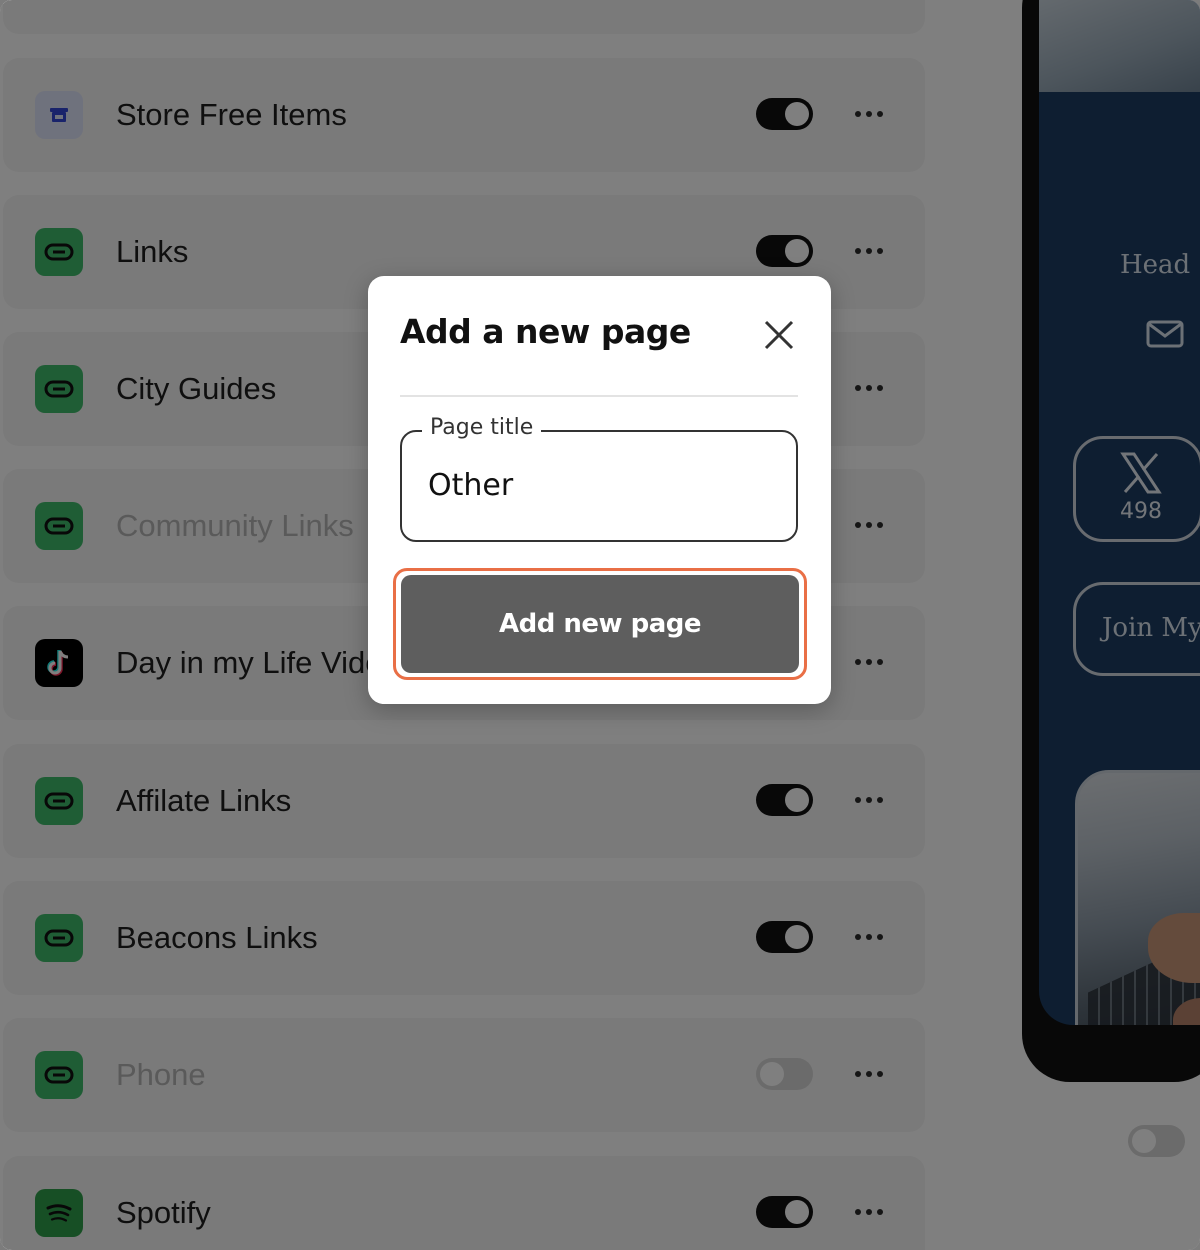 The width and height of the screenshot is (1200, 1250). What do you see at coordinates (779, 335) in the screenshot?
I see `close-icon` at bounding box center [779, 335].